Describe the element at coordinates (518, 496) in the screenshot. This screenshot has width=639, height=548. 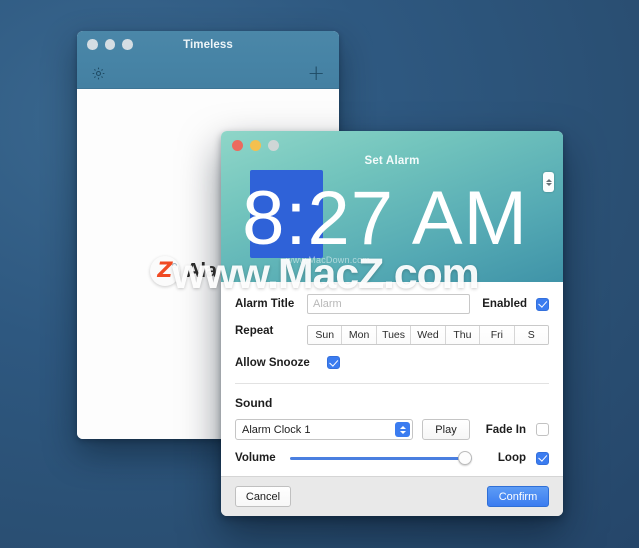
I see `confirm-button: Confirm` at that location.